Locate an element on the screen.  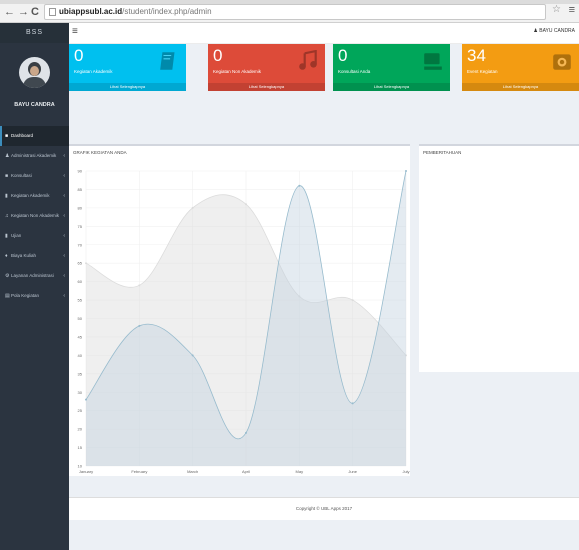
sidebar-item-kegiatan-akademik: ▮ Kegiatan Akademik ‹ is located at coordinates (34, 196).